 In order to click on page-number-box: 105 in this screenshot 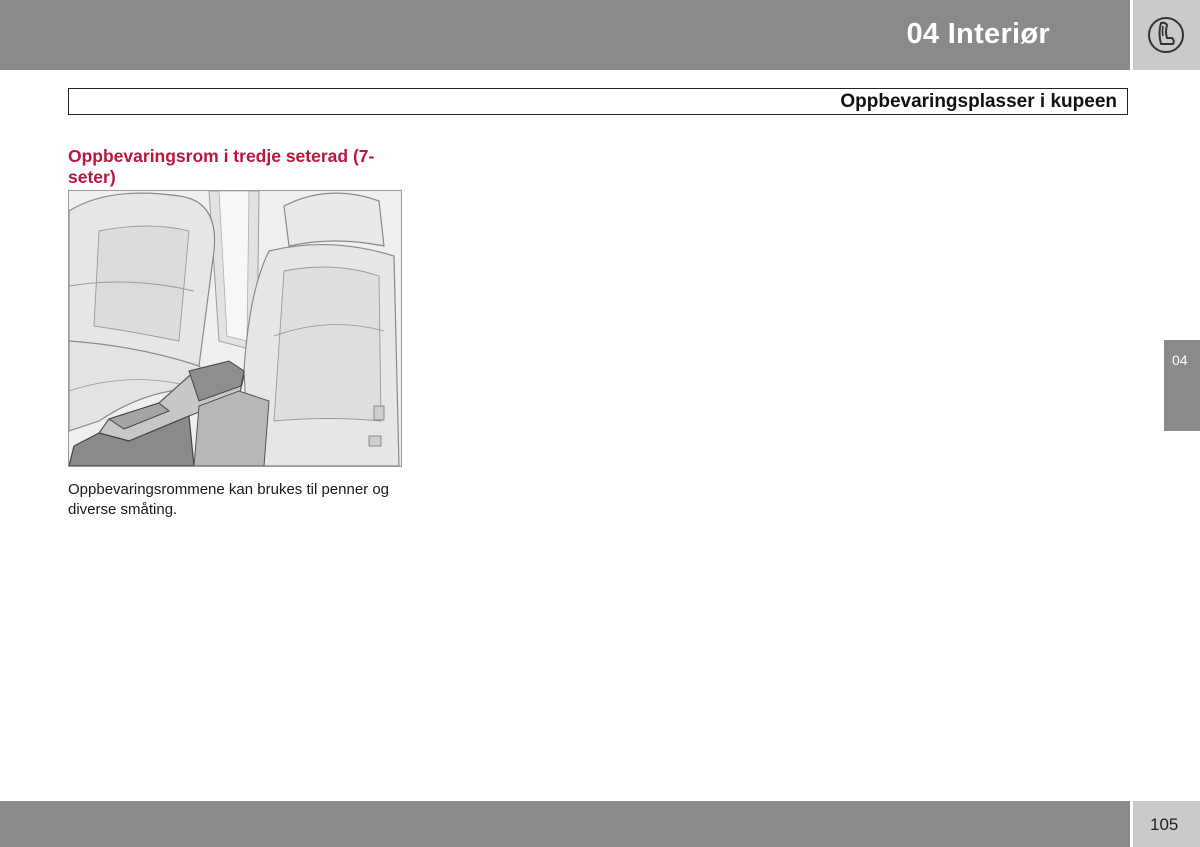, I will do `click(1166, 824)`.